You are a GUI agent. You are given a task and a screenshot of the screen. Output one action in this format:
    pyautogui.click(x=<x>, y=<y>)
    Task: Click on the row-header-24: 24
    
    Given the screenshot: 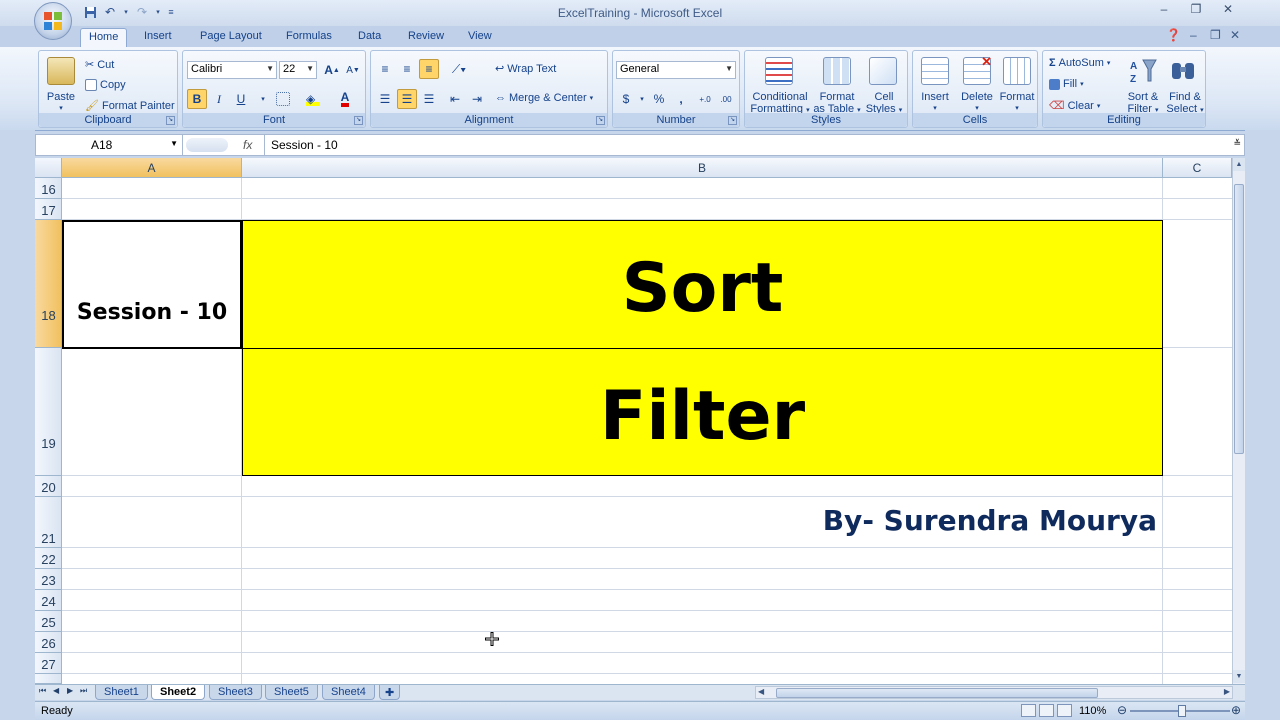 What is the action you would take?
    pyautogui.click(x=48, y=600)
    